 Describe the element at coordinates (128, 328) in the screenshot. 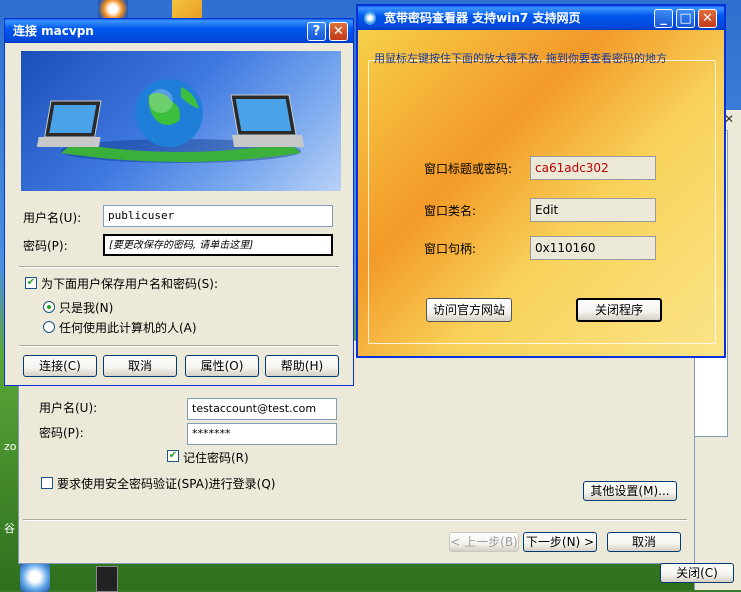

I see `radio-anyone-label: 任何使用此计算机的人(A)` at that location.